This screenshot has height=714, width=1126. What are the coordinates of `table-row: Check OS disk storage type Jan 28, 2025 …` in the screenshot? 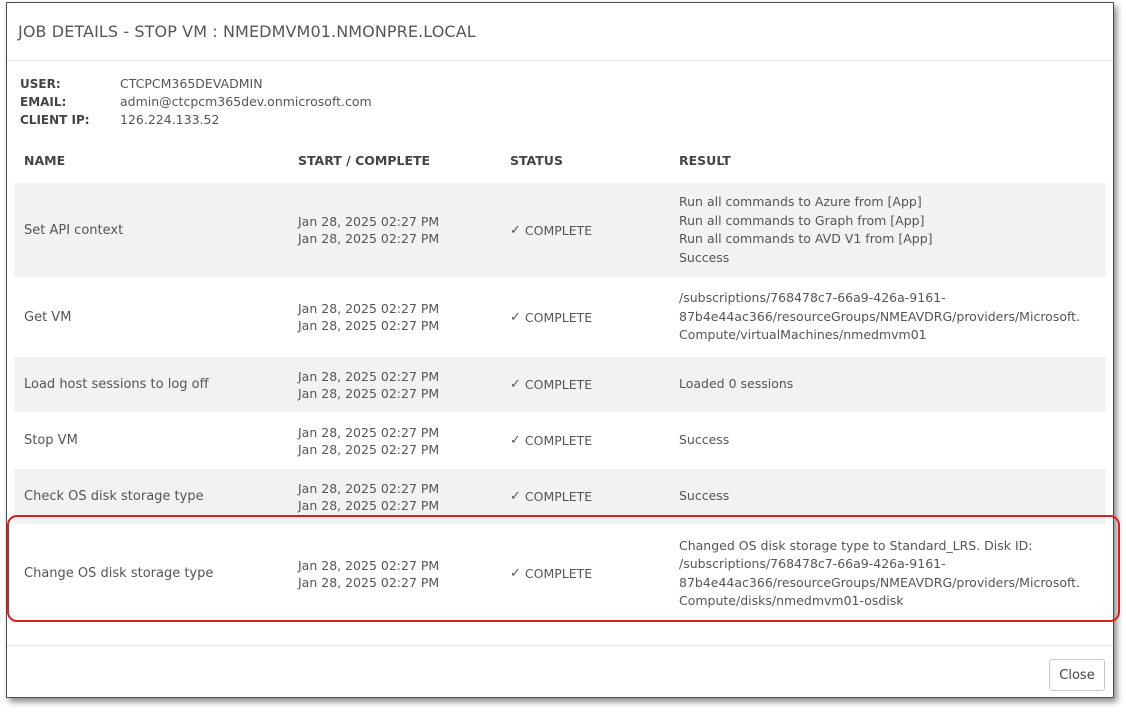 It's located at (560, 497).